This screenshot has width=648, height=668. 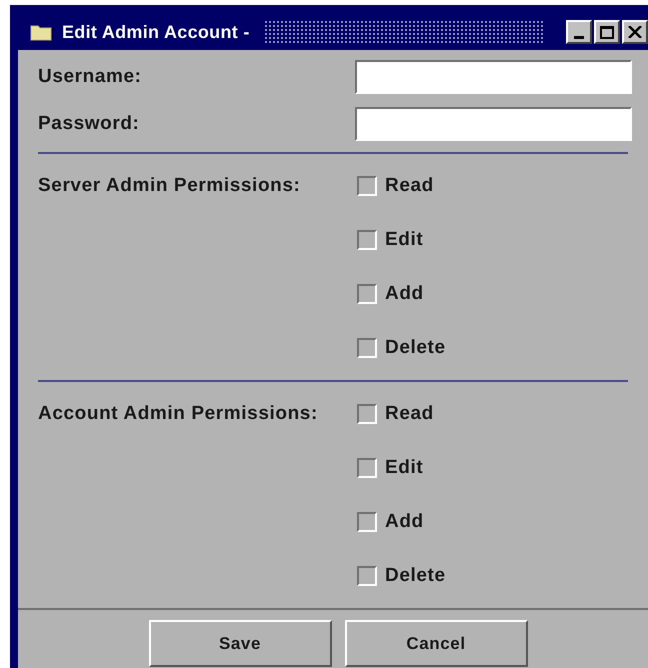 I want to click on folder-icon, so click(x=41, y=32).